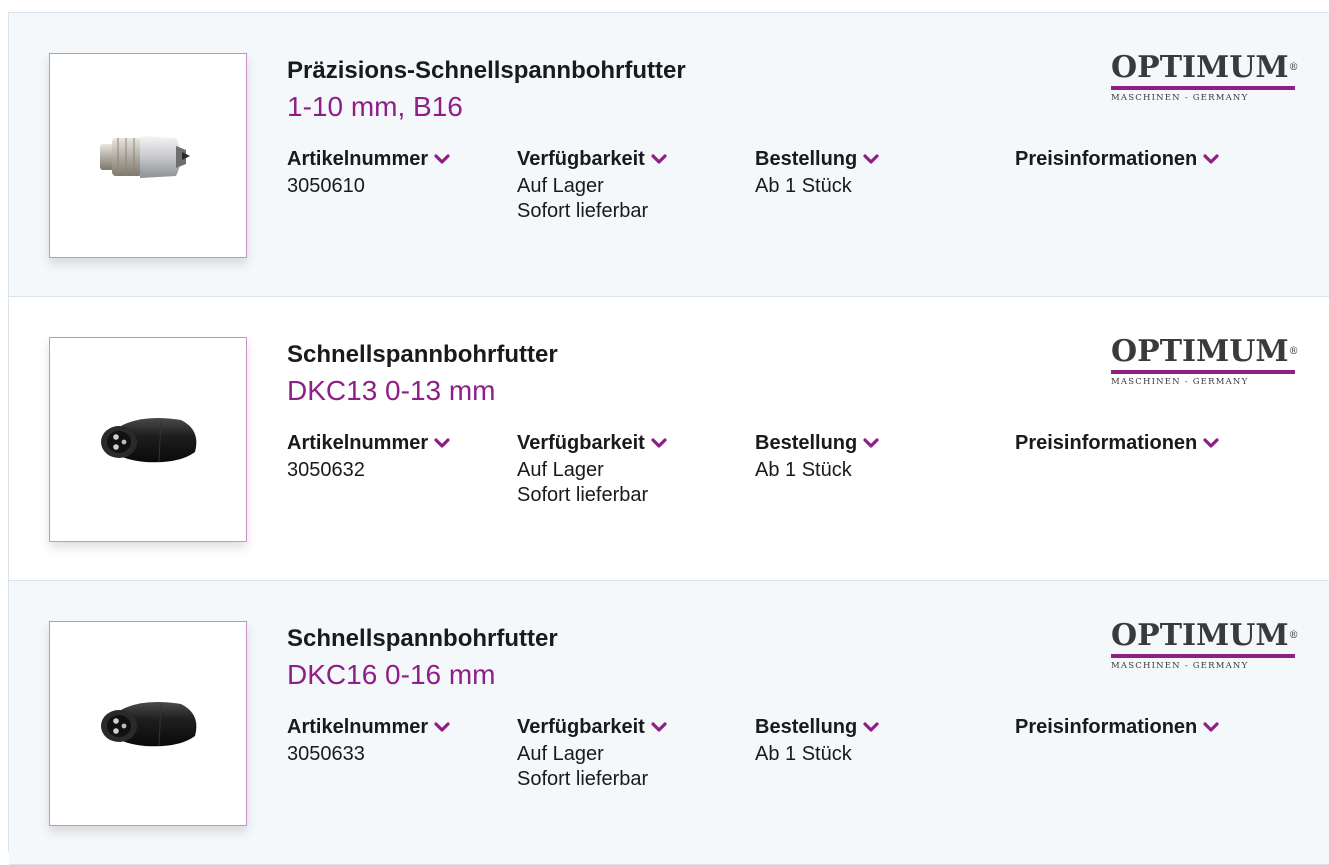  What do you see at coordinates (391, 675) in the screenshot?
I see `product-subtitle: DKC16 0-16 mm` at bounding box center [391, 675].